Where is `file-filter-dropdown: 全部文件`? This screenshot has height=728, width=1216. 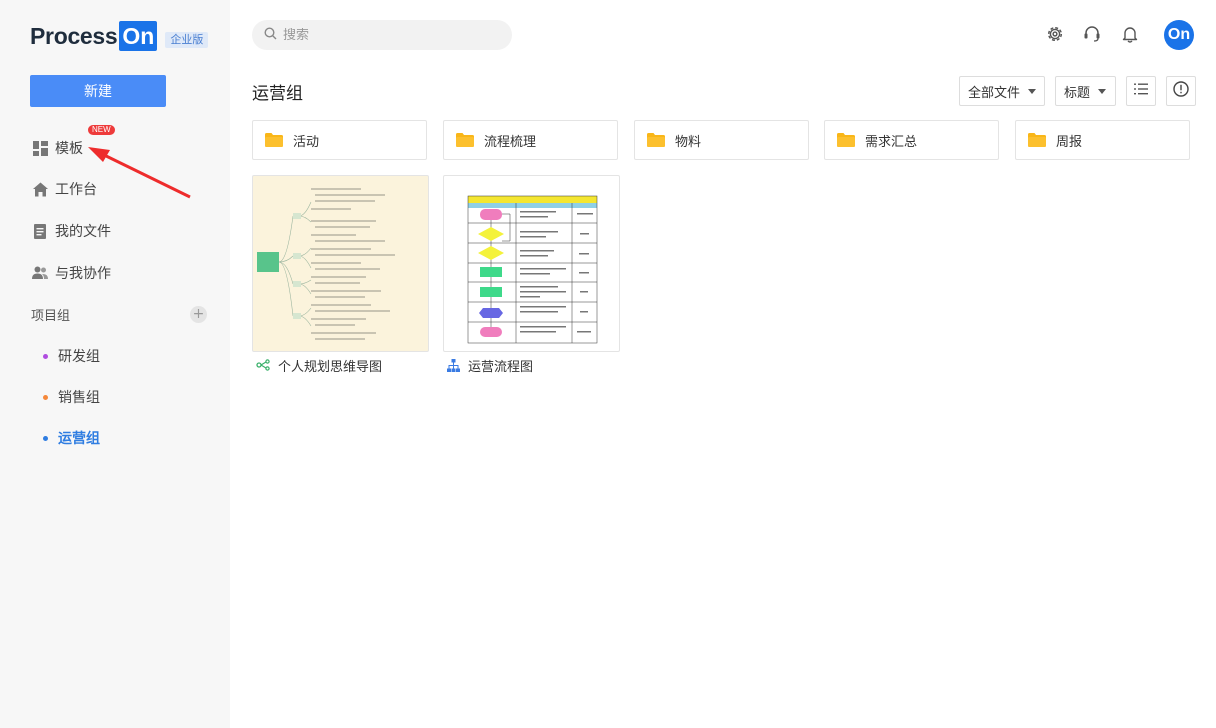
file-filter-dropdown: 全部文件 is located at coordinates (1002, 91).